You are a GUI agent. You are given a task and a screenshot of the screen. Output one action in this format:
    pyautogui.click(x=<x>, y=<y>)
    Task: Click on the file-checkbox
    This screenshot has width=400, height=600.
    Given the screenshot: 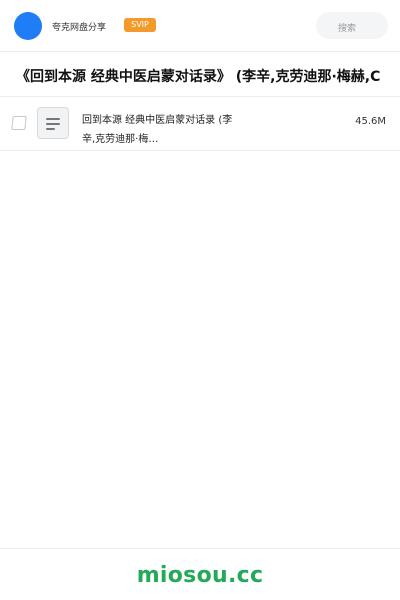 What is the action you would take?
    pyautogui.click(x=19, y=123)
    